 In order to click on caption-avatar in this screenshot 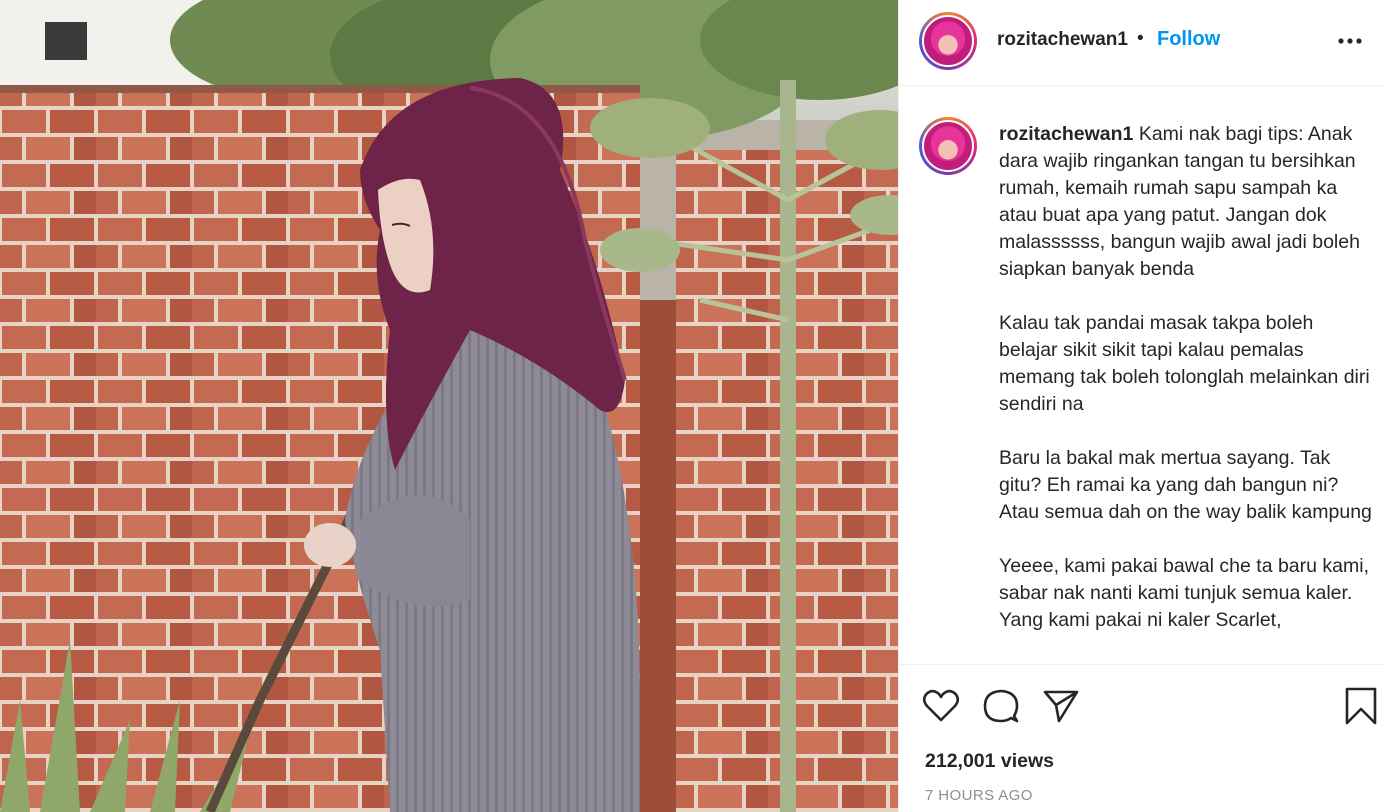, I will do `click(948, 146)`.